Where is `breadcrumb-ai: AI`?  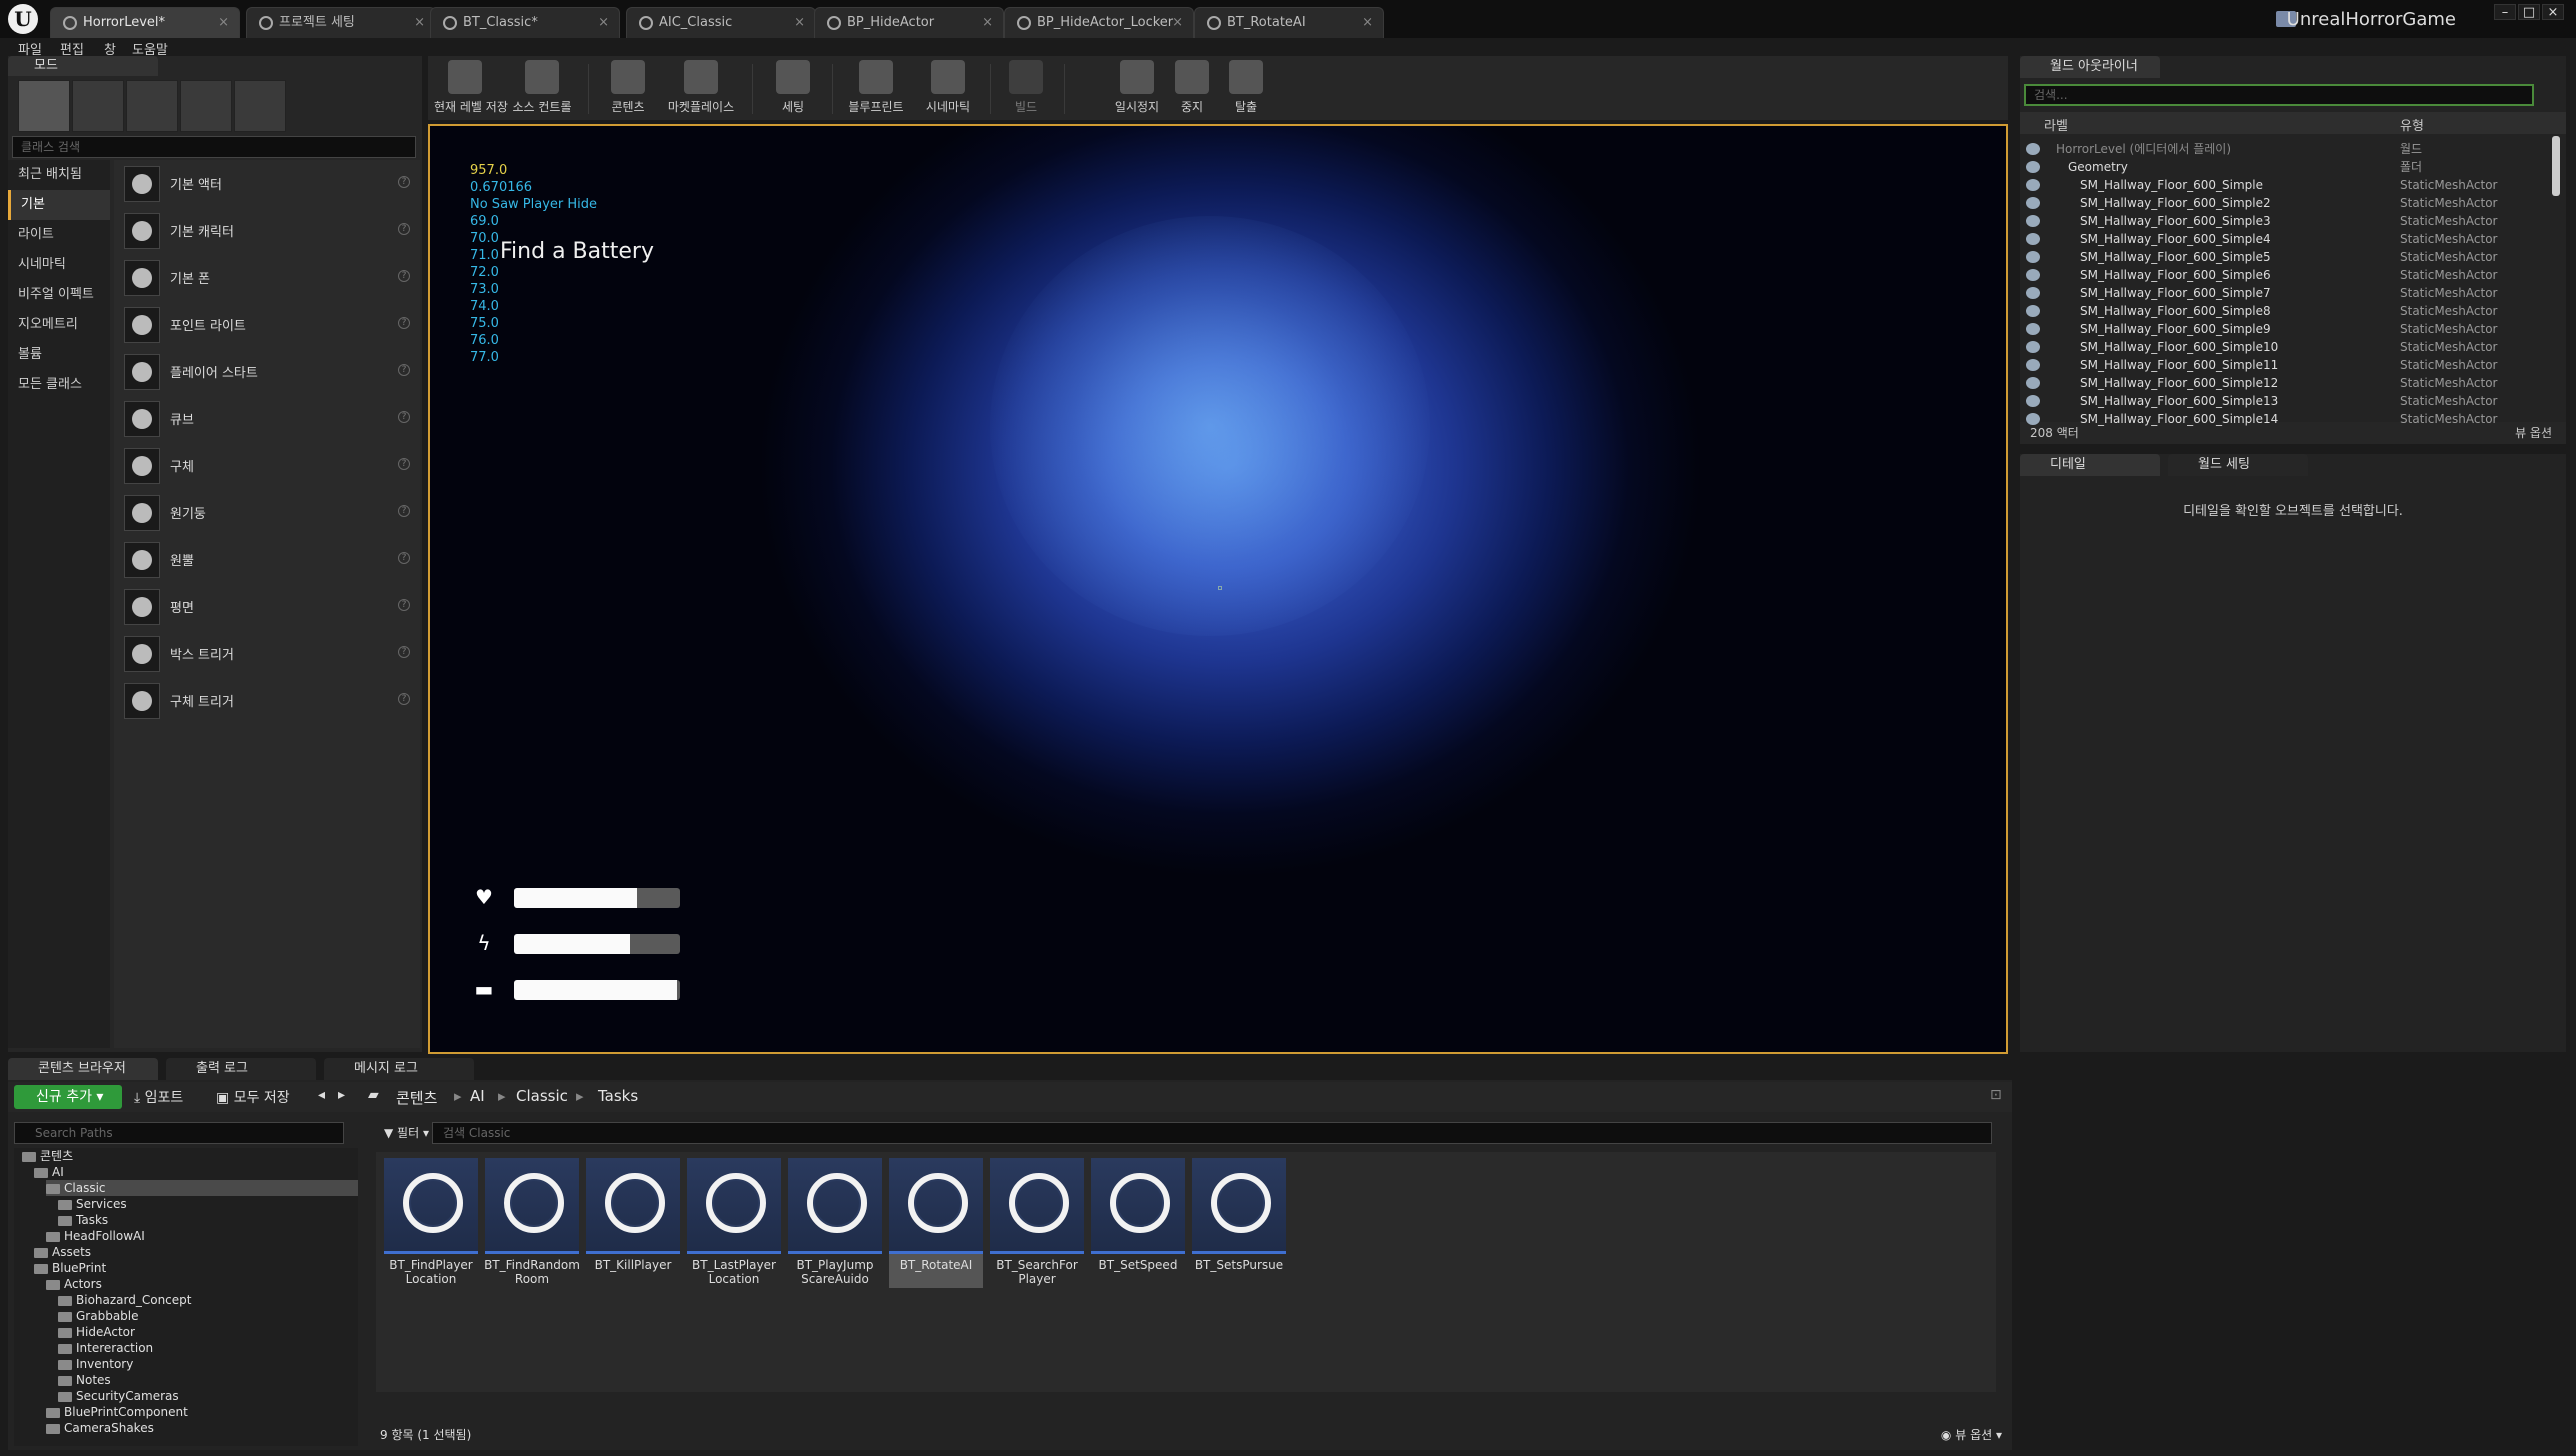
breadcrumb-ai: AI is located at coordinates (477, 1096).